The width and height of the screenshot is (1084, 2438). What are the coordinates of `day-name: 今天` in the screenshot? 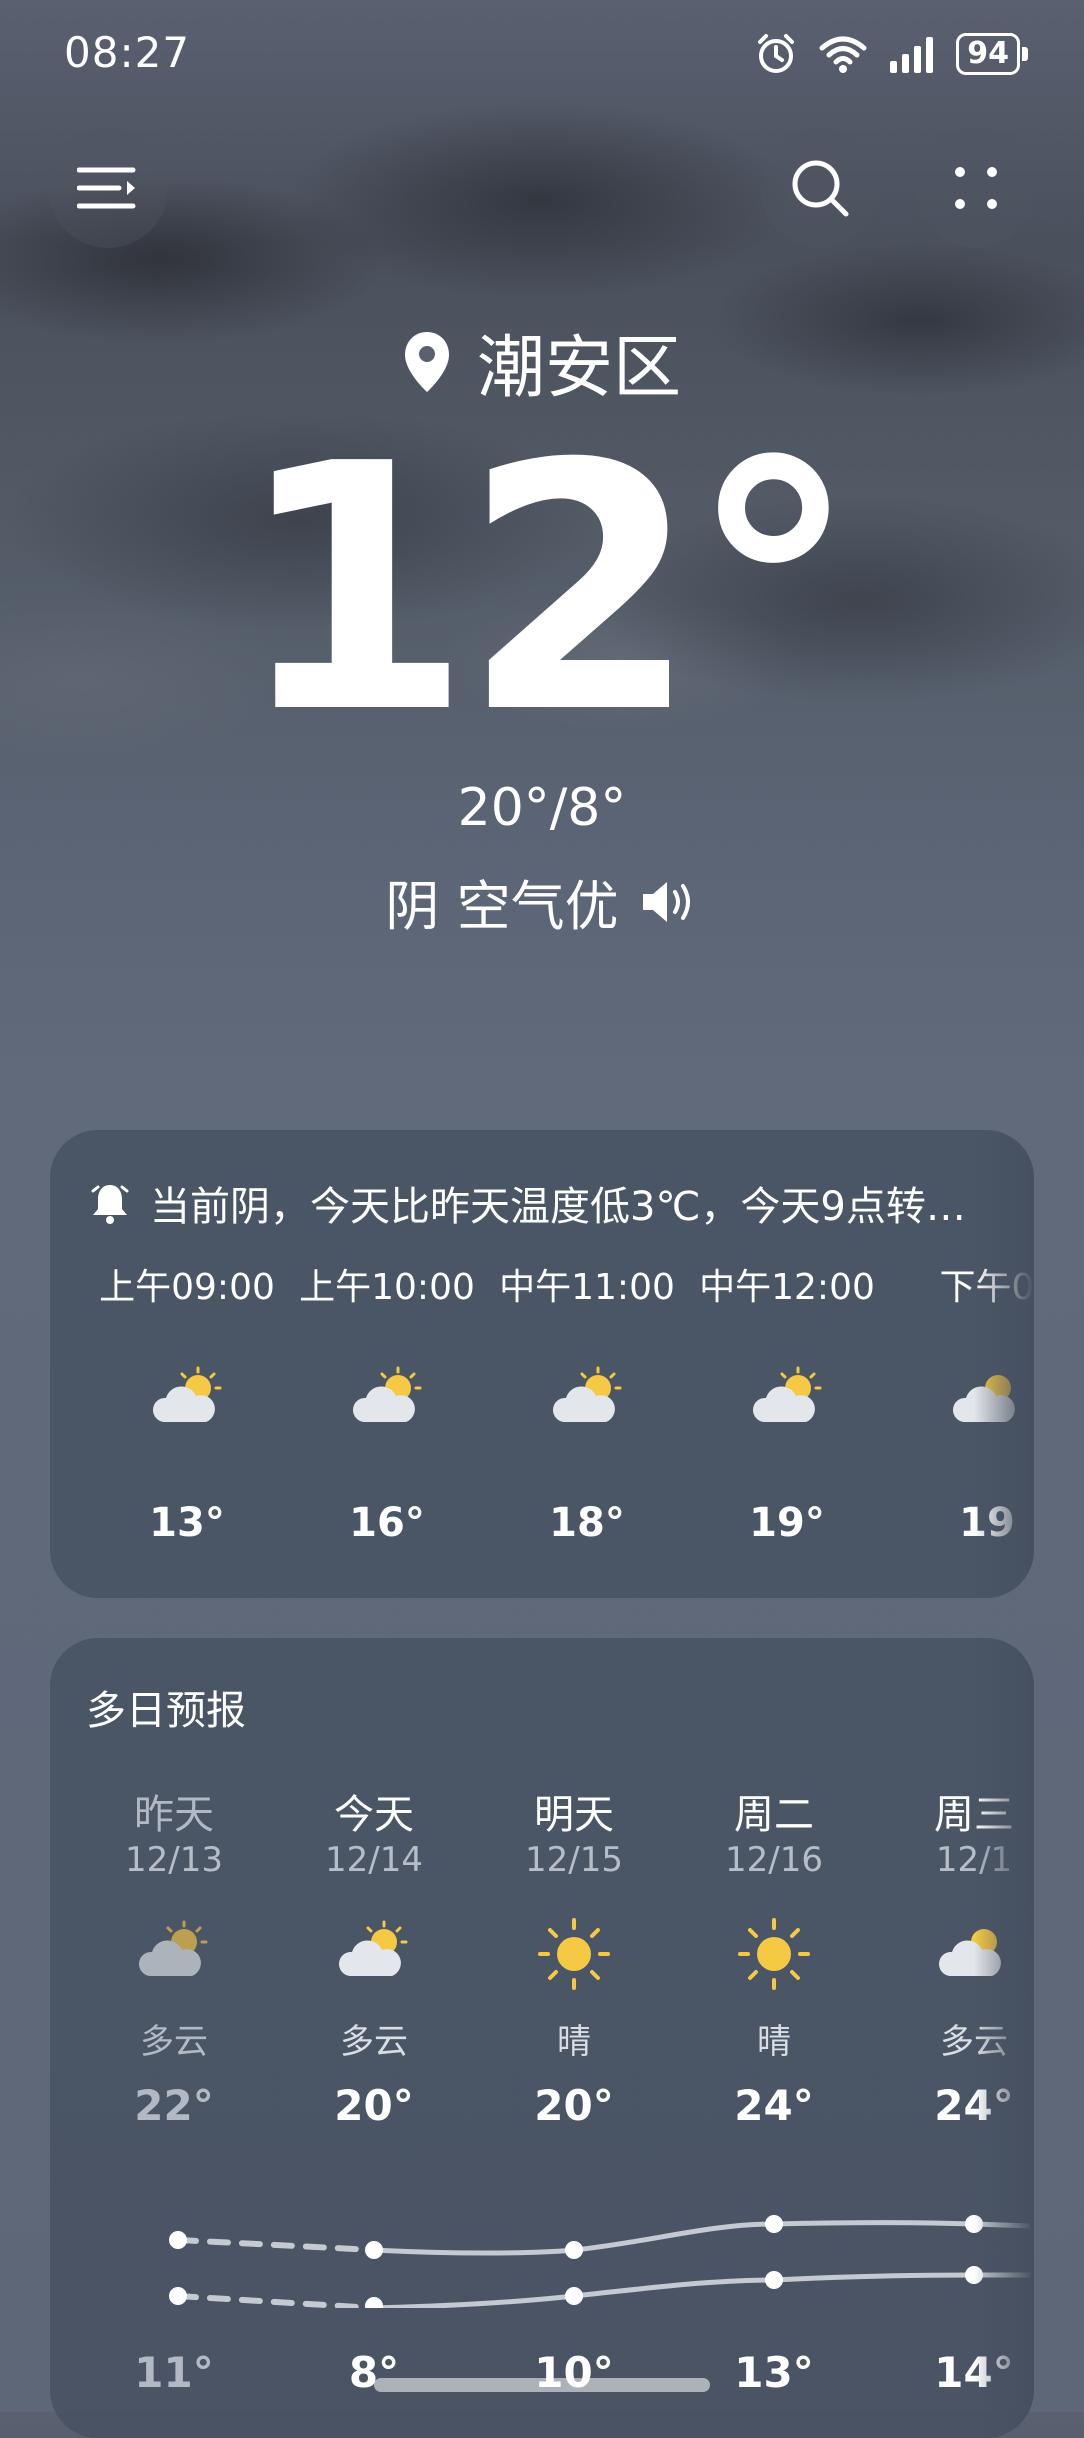 It's located at (374, 1815).